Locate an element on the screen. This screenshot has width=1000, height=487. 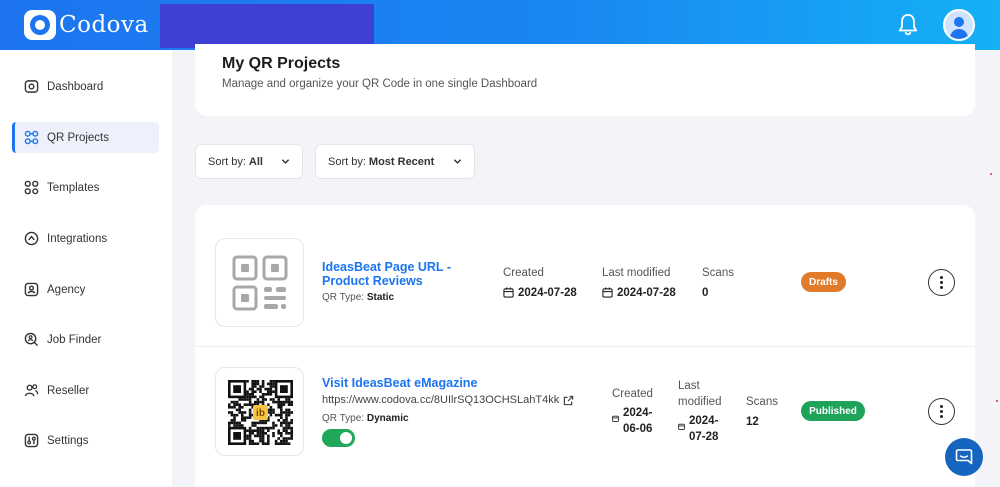
qr-code-image: ib is located at coordinates (260, 412).